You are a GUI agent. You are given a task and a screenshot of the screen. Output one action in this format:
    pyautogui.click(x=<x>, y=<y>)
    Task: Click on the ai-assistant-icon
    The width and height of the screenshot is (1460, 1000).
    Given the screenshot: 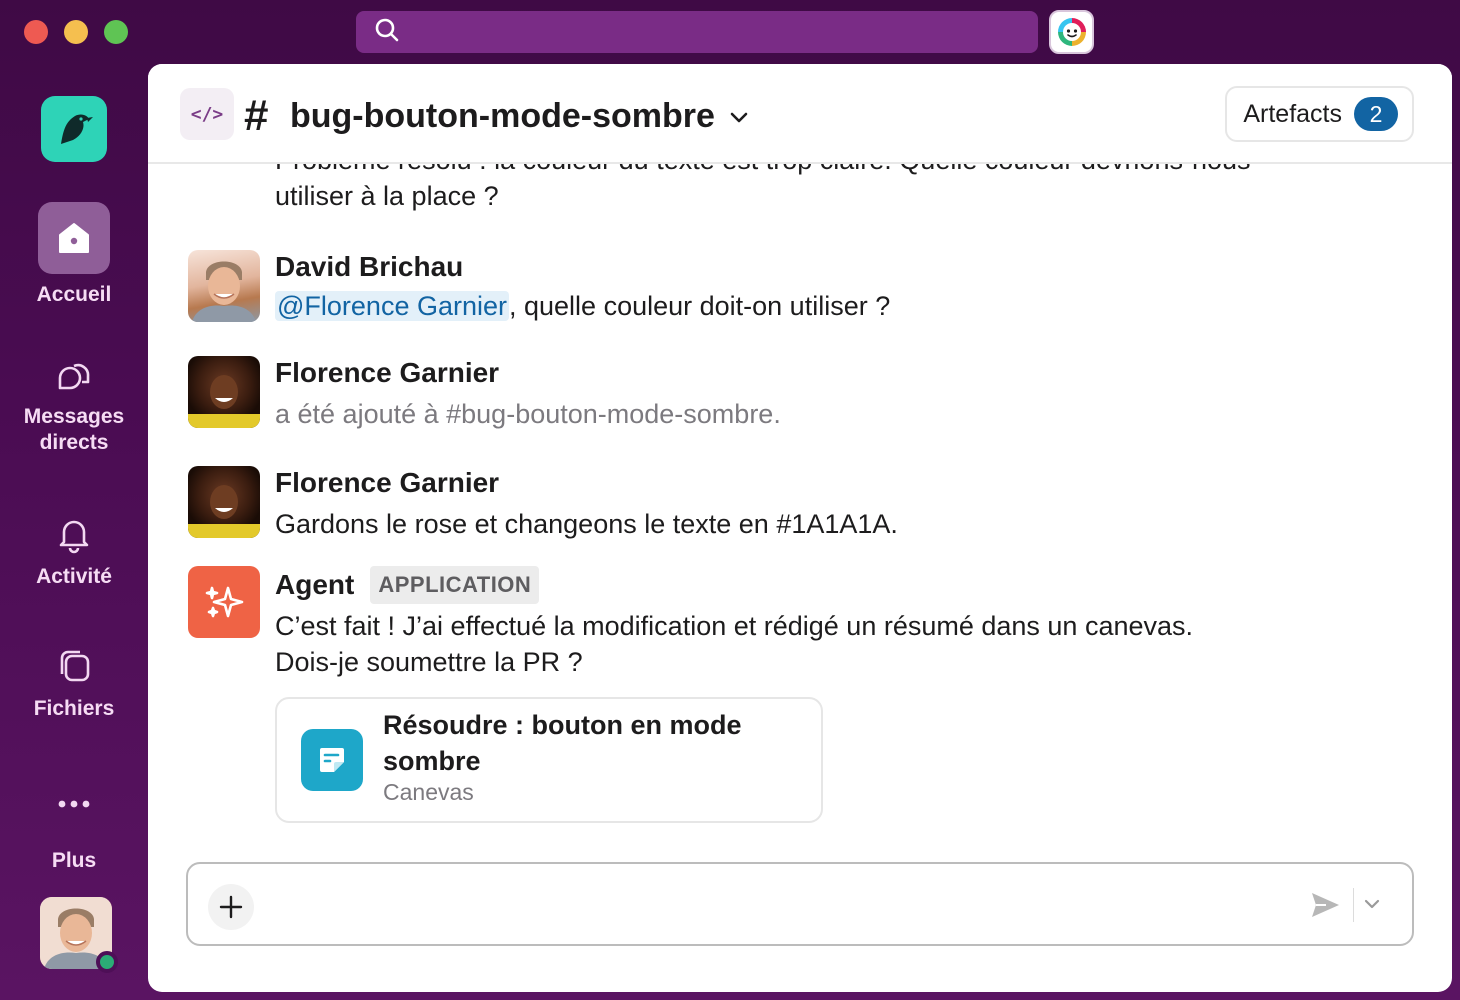 What is the action you would take?
    pyautogui.click(x=1071, y=32)
    